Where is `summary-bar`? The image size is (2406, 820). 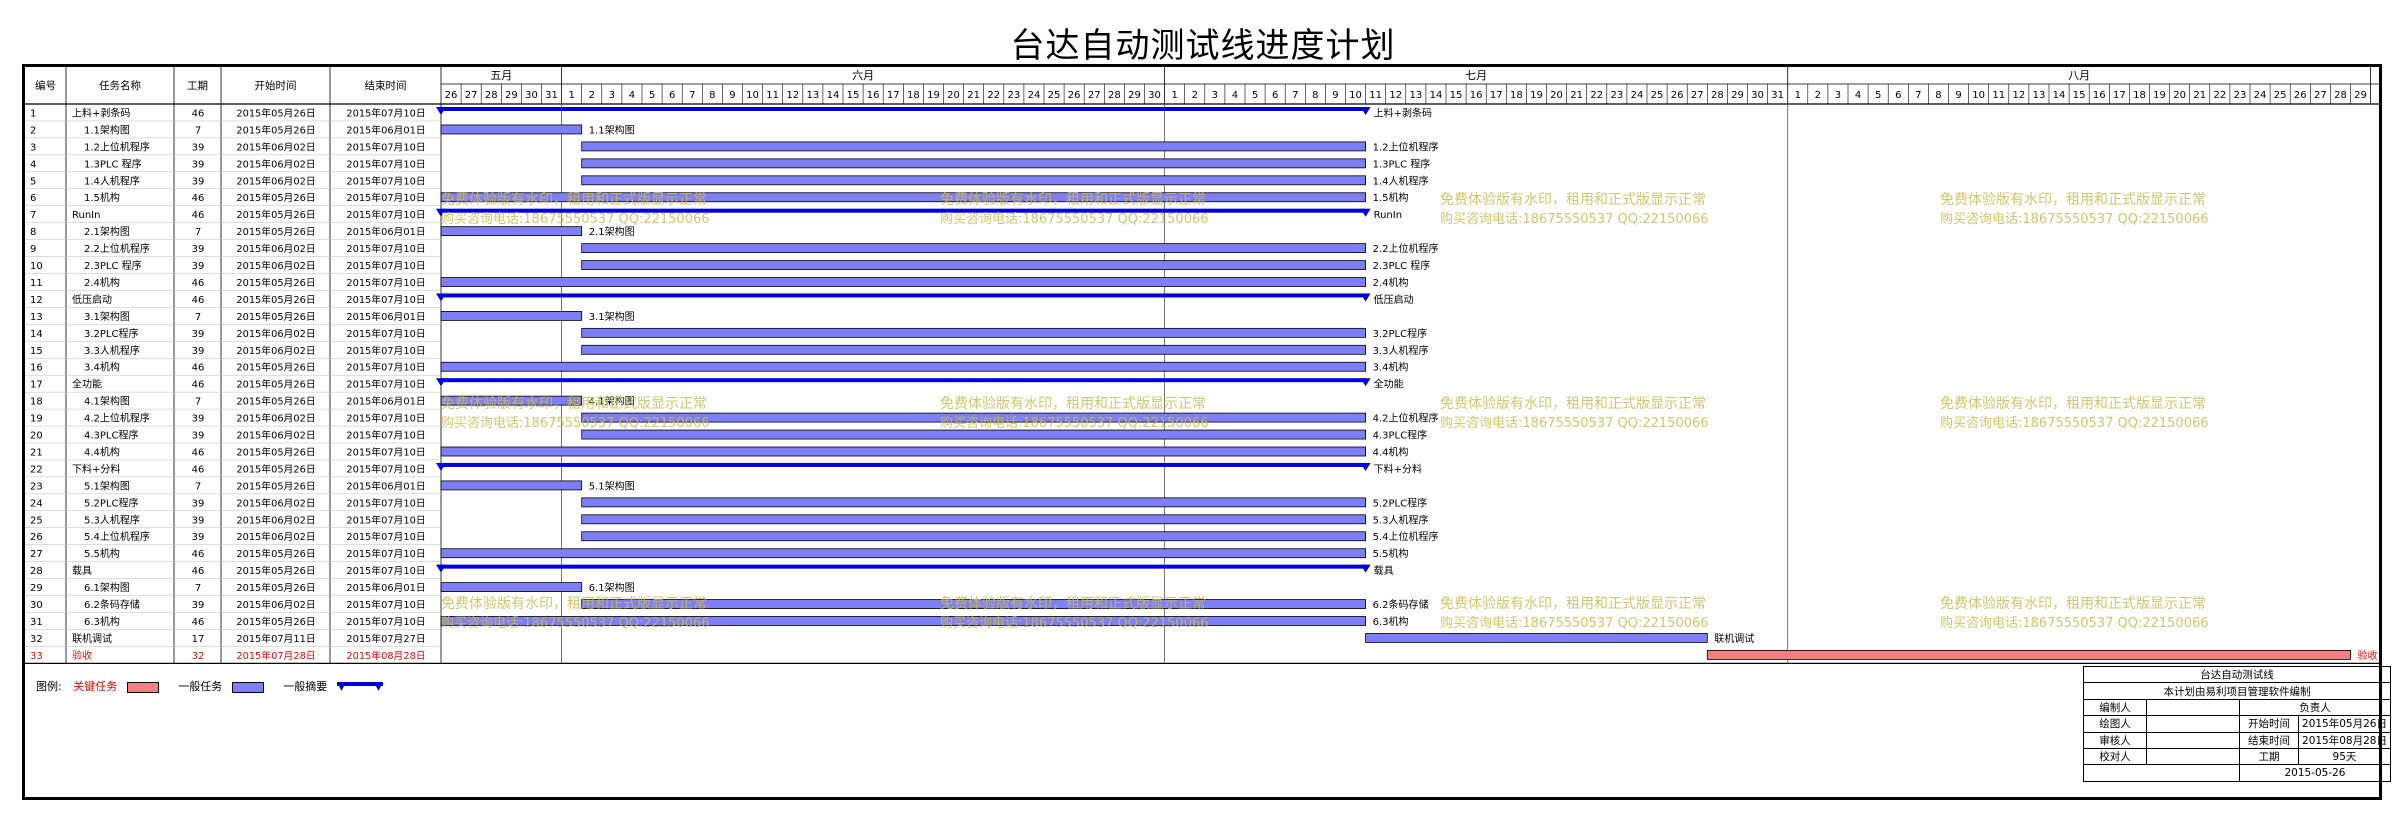
summary-bar is located at coordinates (903, 380).